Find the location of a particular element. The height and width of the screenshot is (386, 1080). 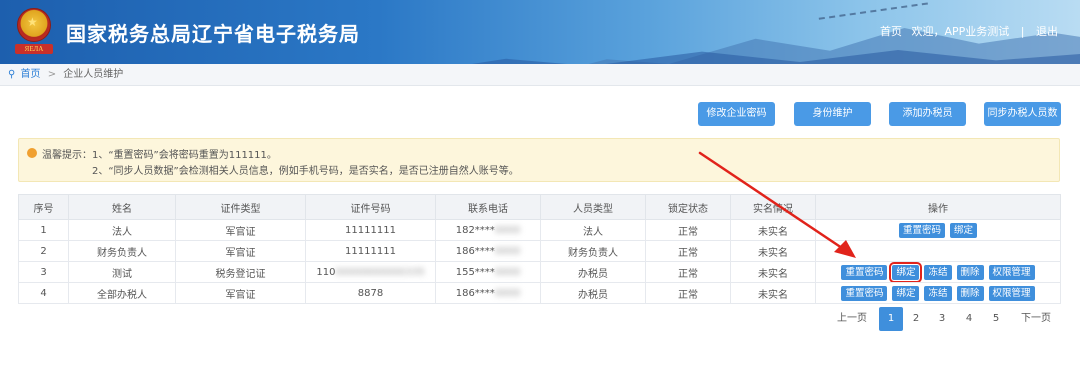

top-nav: 首页 欢迎，APP业务测试 | 退出 is located at coordinates (969, 31).